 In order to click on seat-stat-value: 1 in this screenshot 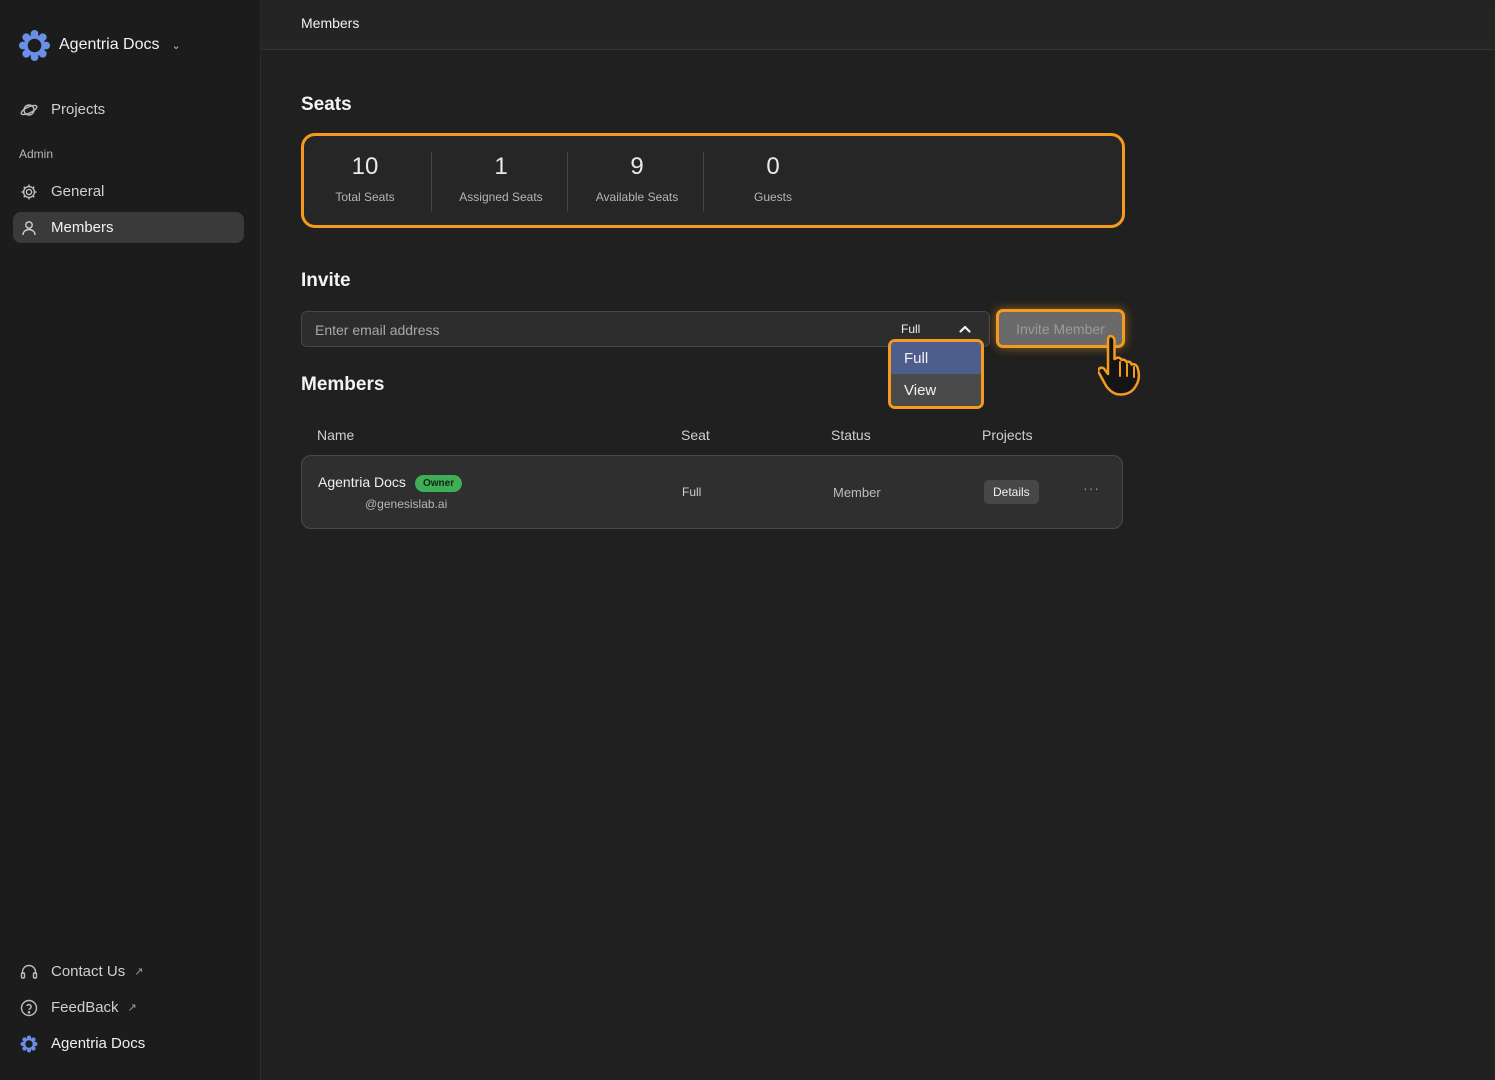, I will do `click(501, 166)`.